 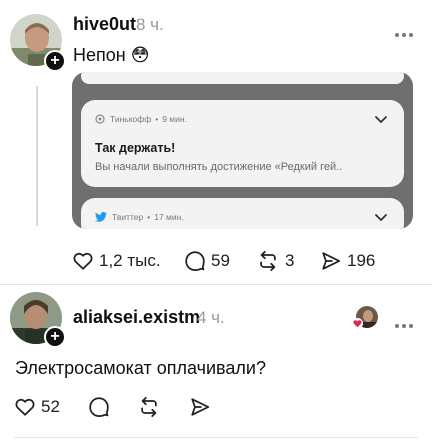 What do you see at coordinates (104, 24) in the screenshot?
I see `post-username: hive0ut` at bounding box center [104, 24].